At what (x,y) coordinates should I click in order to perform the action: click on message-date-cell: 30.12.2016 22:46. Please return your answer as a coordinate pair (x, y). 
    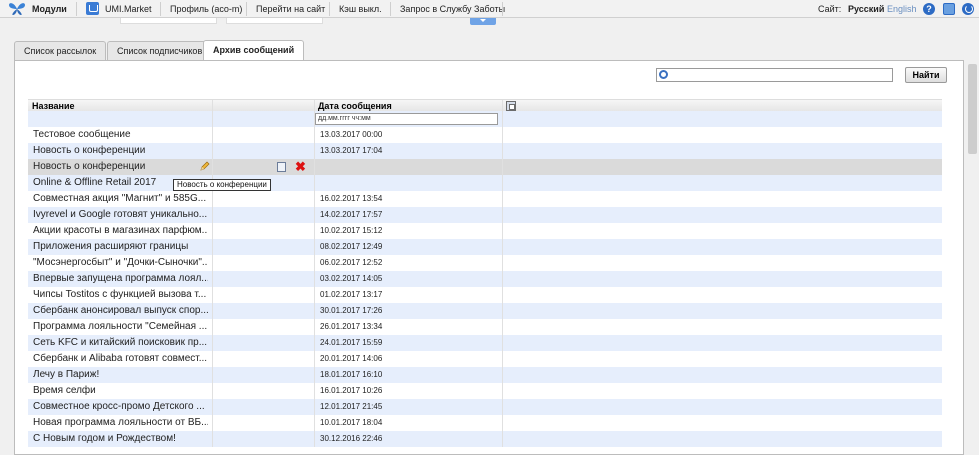
    Looking at the image, I should click on (351, 438).